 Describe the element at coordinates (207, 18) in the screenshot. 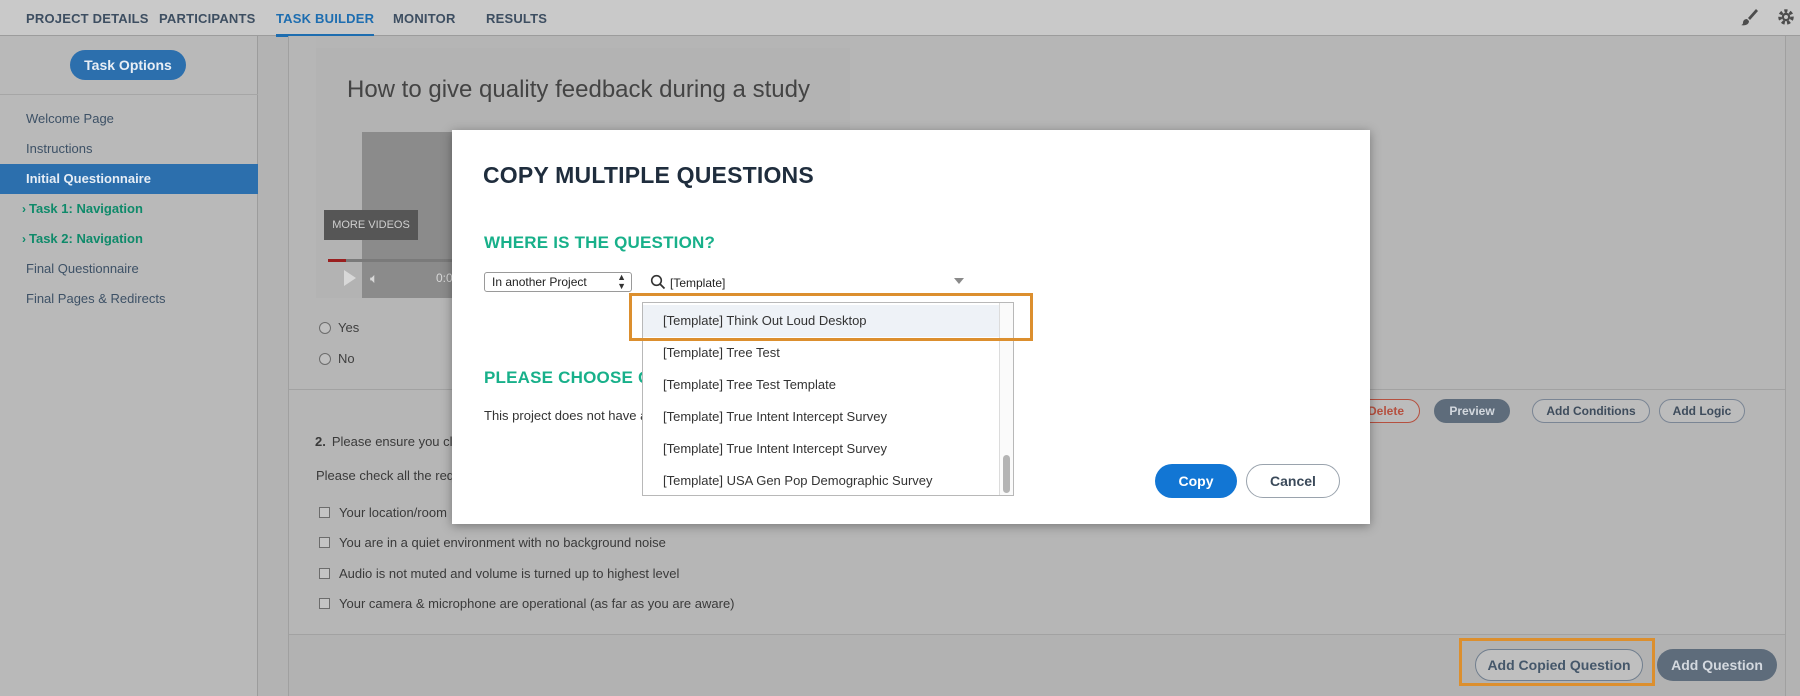

I see `tab-participants: PARTICIPANTS` at that location.